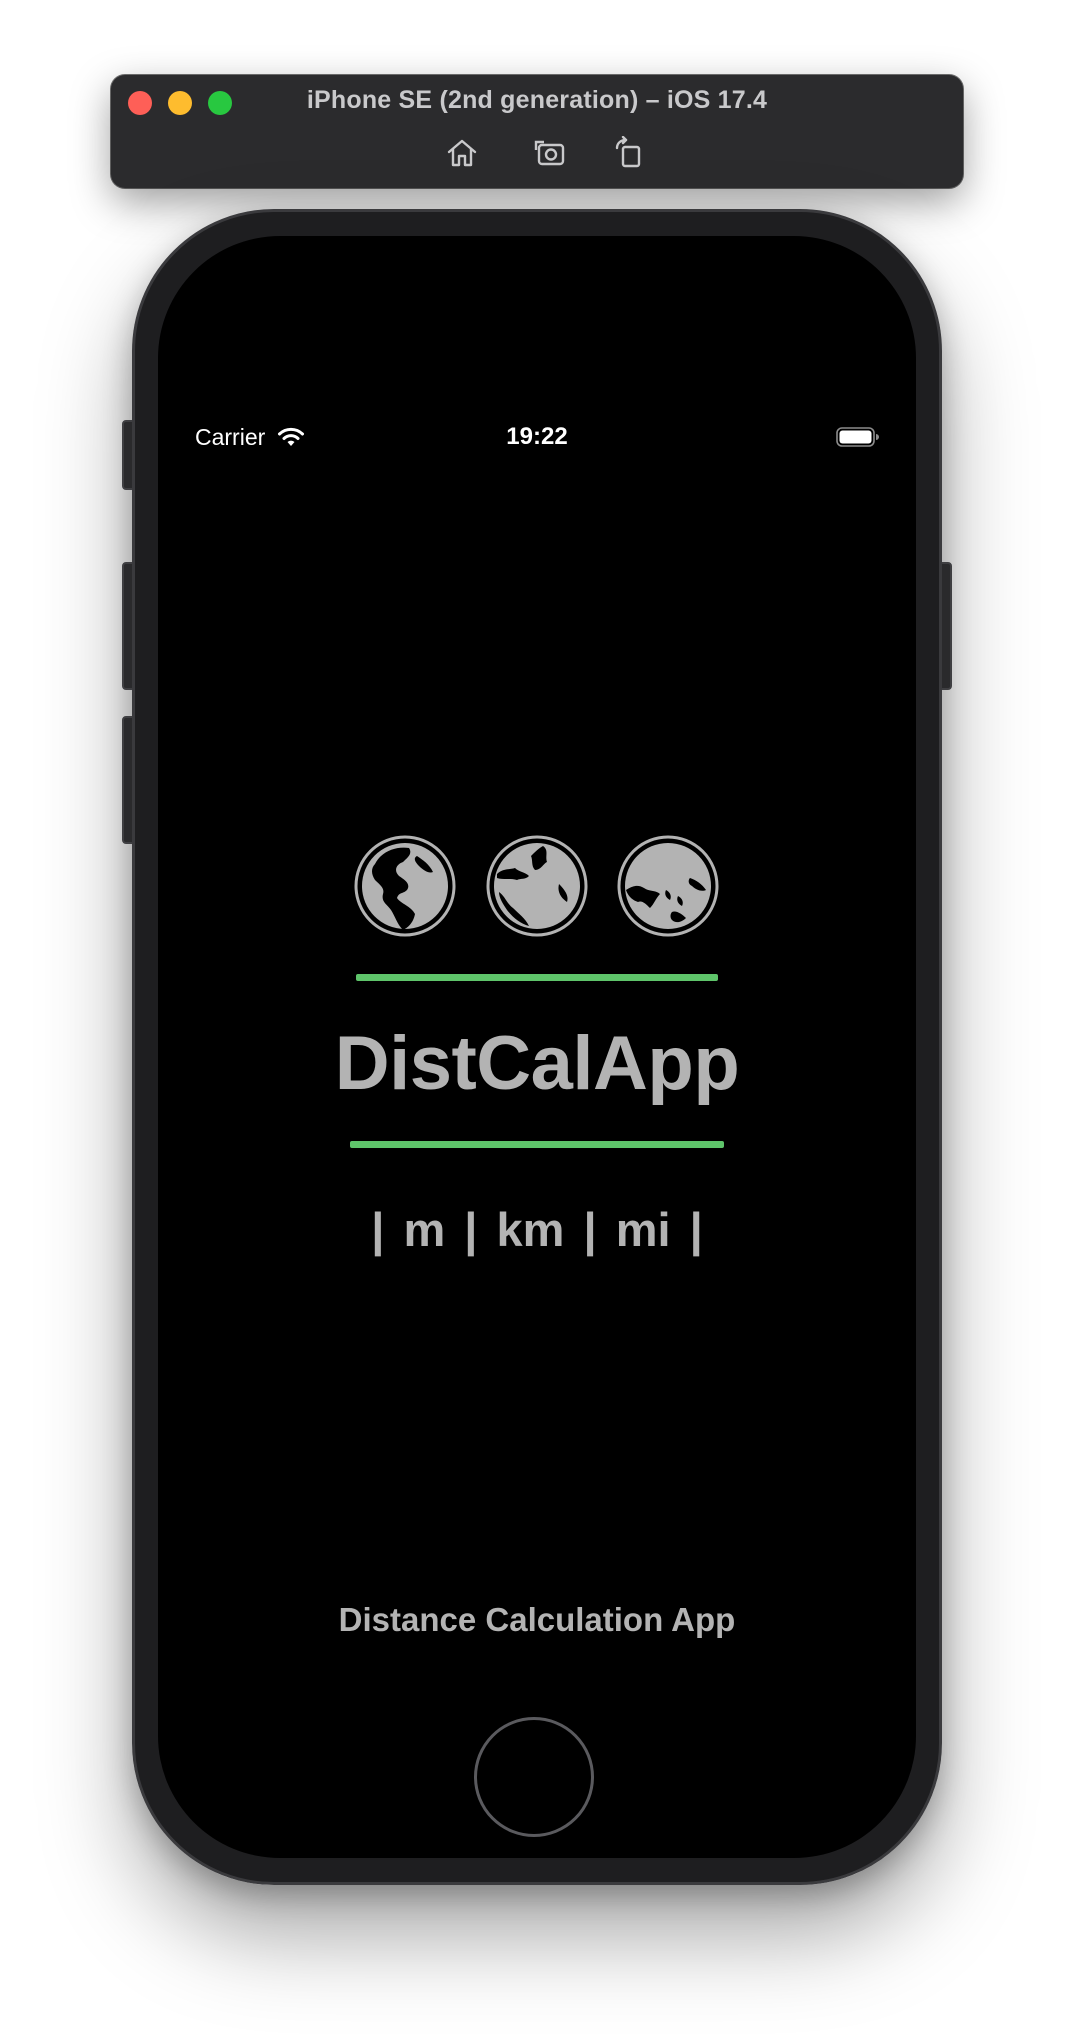  I want to click on simulator-title: iPhone SE (2nd generation) – iOS 17.4, so click(537, 100).